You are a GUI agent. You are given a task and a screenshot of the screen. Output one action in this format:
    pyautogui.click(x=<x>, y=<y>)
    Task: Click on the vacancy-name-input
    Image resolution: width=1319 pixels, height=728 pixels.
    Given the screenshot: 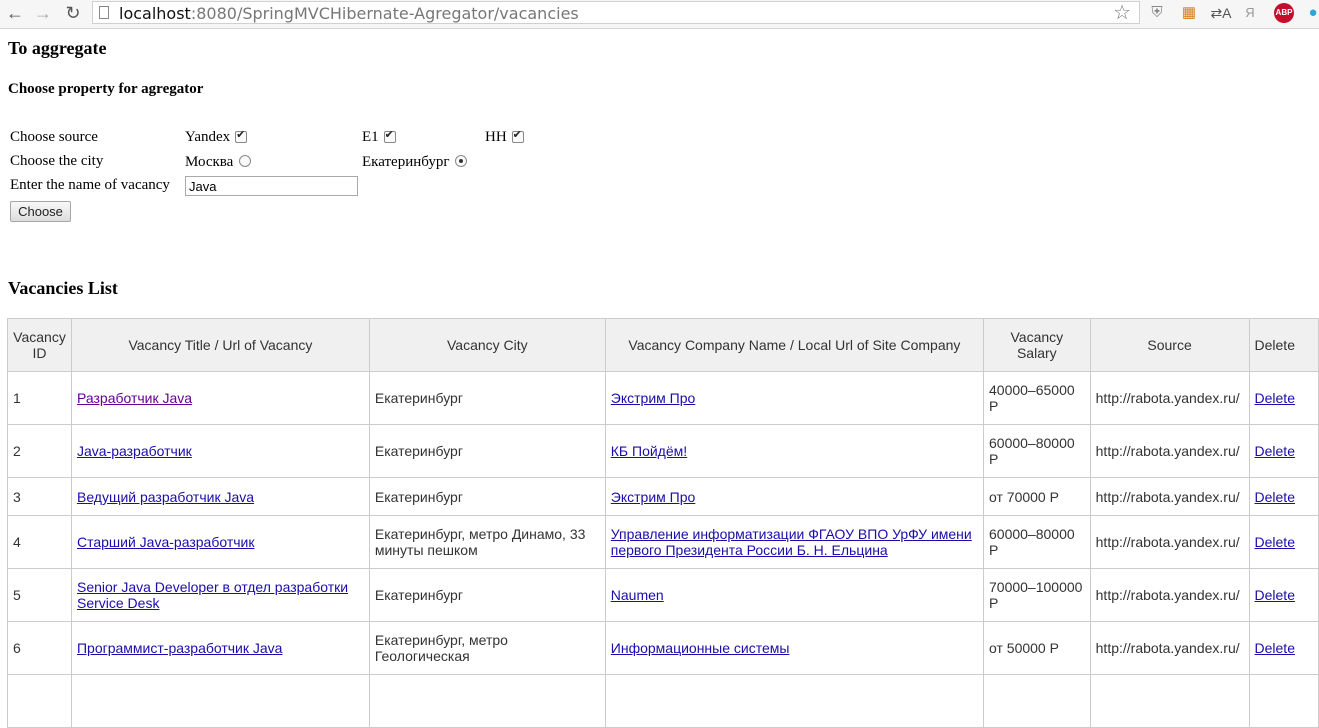 What is the action you would take?
    pyautogui.click(x=271, y=186)
    